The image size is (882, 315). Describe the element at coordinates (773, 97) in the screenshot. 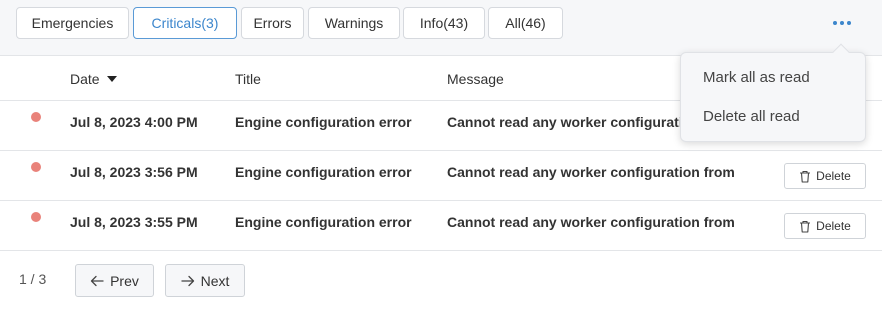

I see `more-options-menu: Mark all as read Delete all read` at that location.